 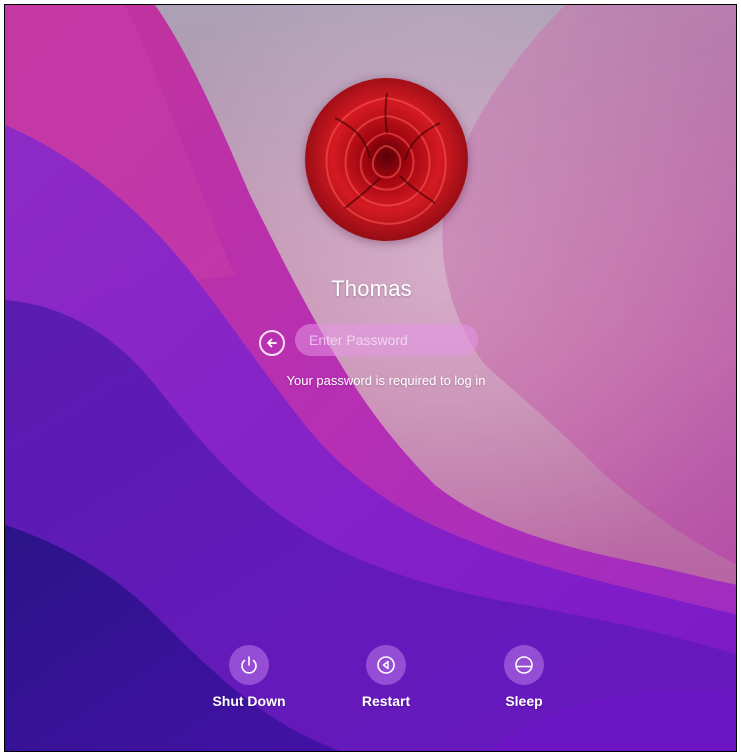 I want to click on password-hint: Your password is required to log in, so click(x=386, y=380).